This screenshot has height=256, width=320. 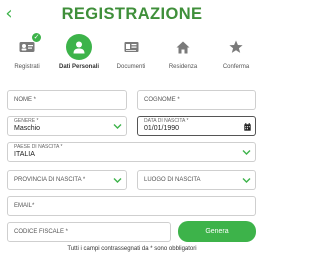 What do you see at coordinates (41, 232) in the screenshot?
I see `codice-fiscale-placeholder: CODICE FISCALE *` at bounding box center [41, 232].